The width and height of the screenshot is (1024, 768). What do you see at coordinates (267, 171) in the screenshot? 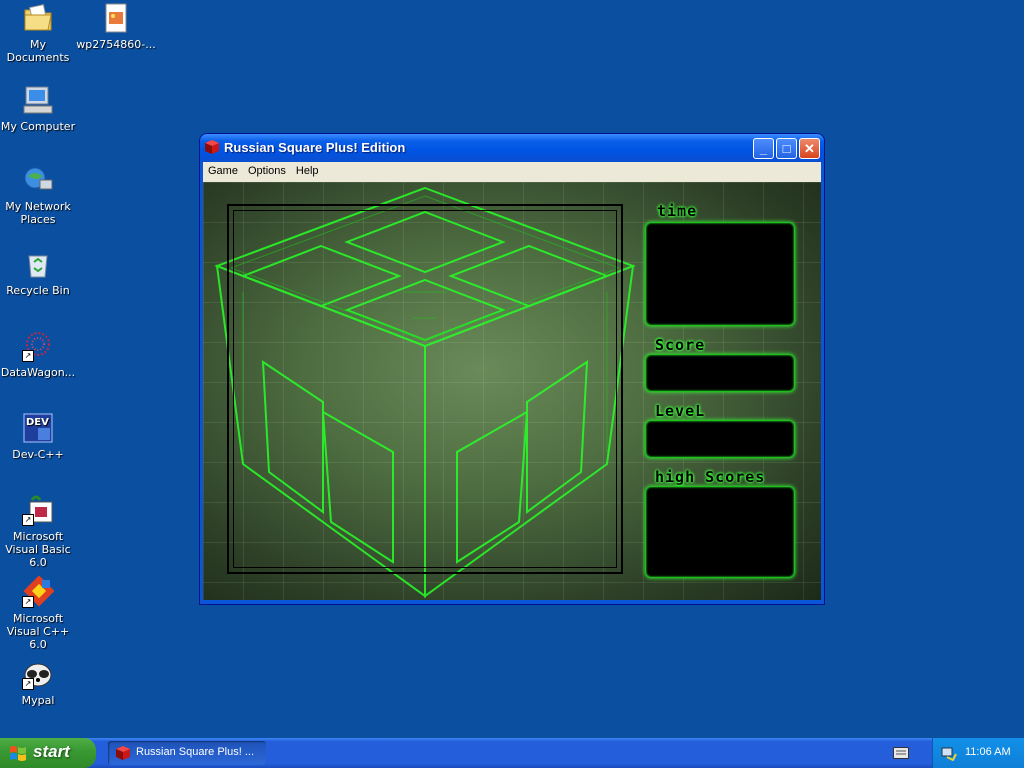
I see `menu-options: Options` at bounding box center [267, 171].